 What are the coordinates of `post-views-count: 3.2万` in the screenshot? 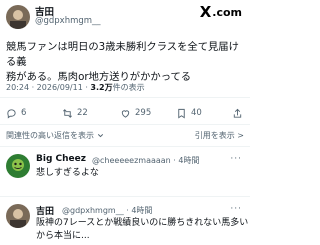 It's located at (101, 87).